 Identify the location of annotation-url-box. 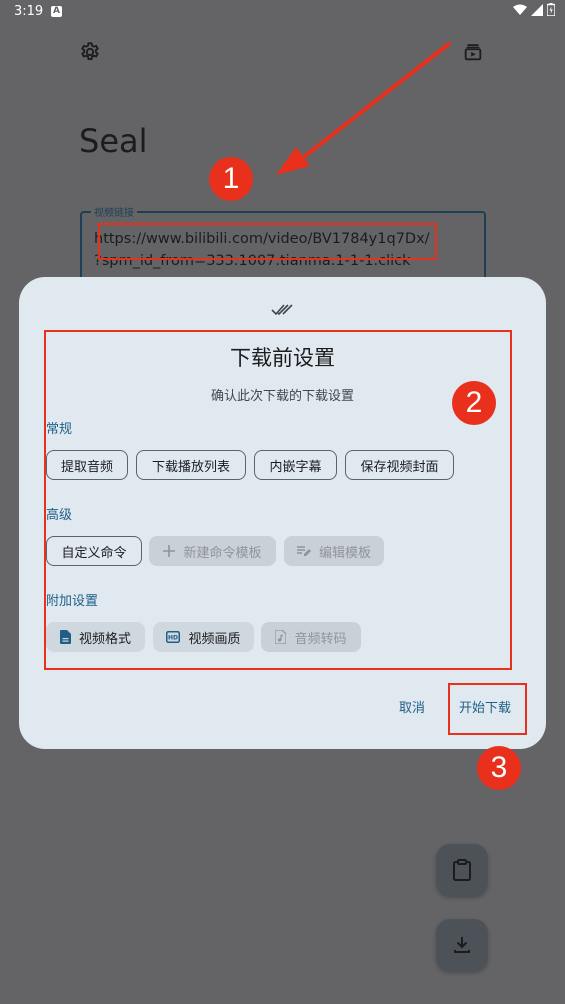
(267, 241).